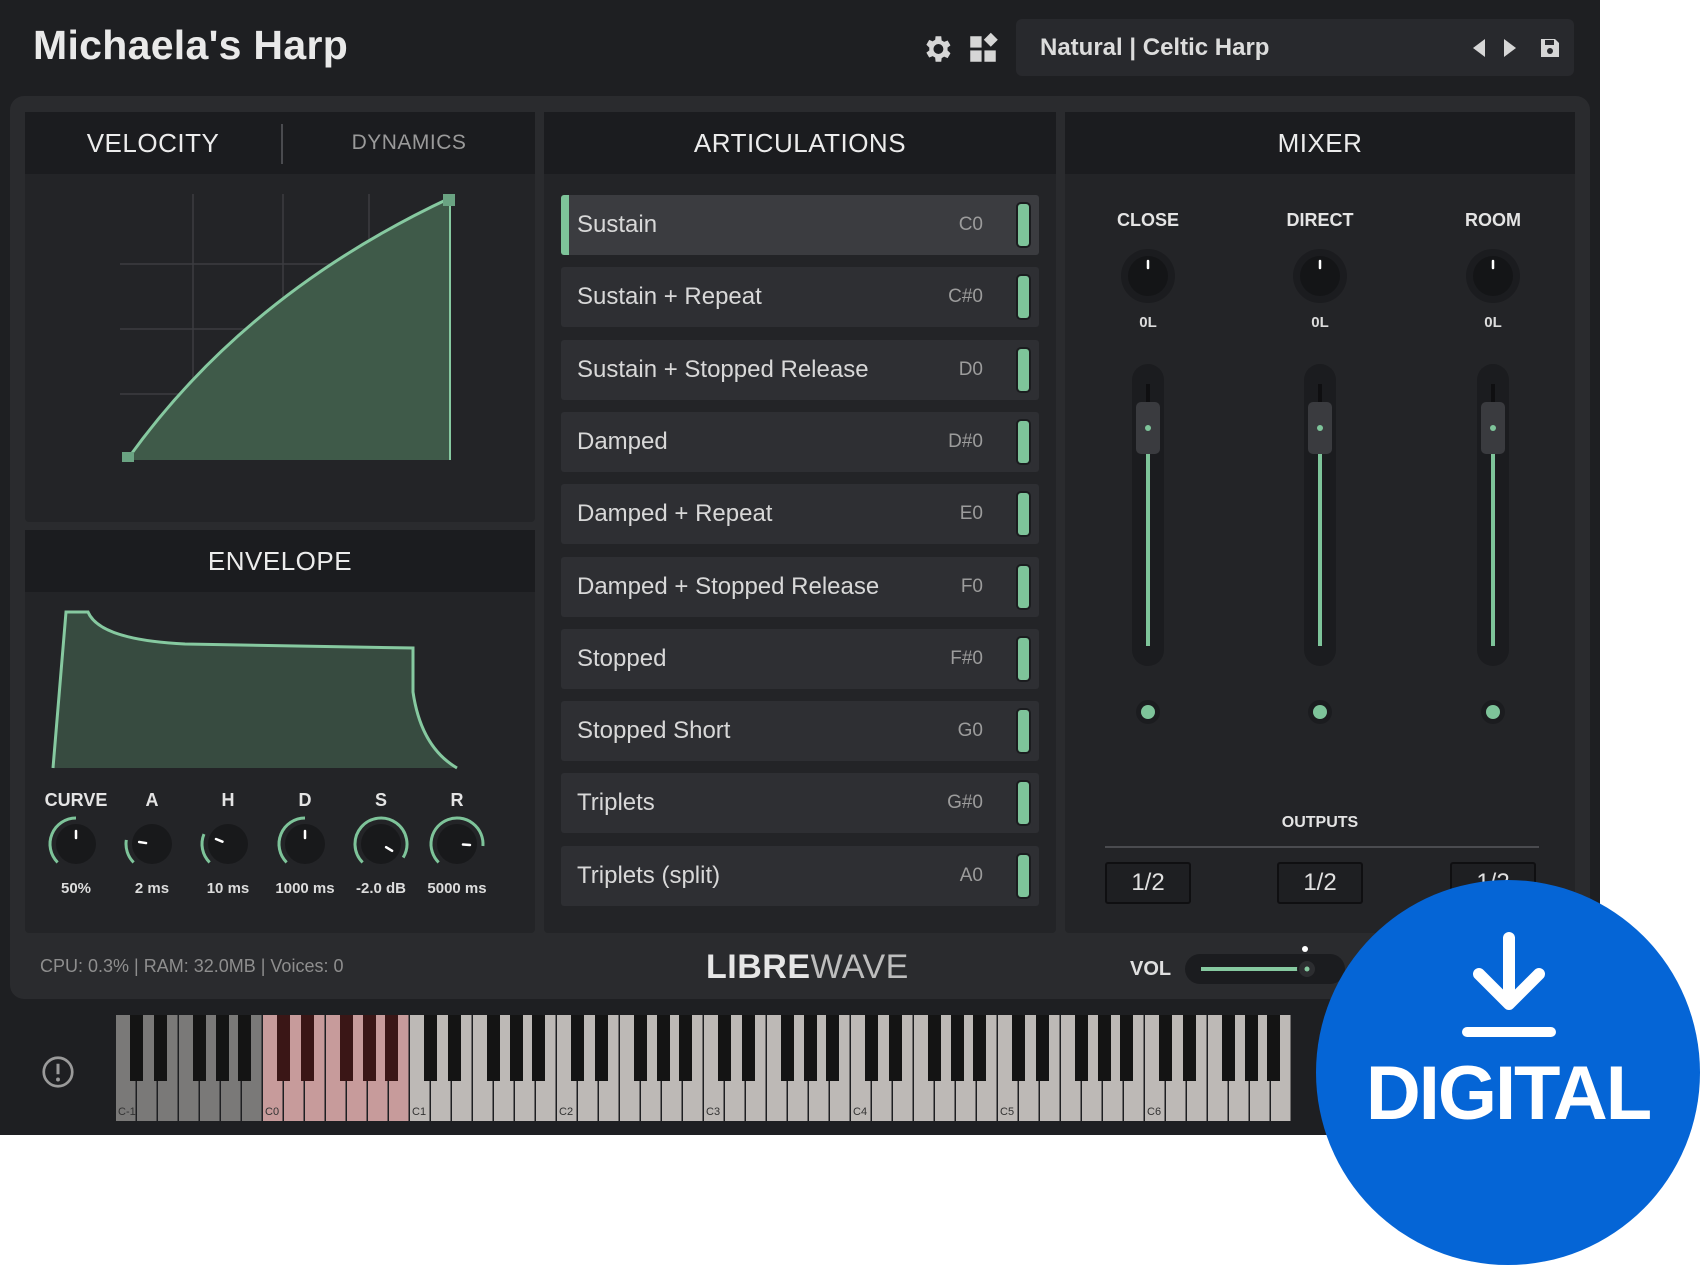 This screenshot has width=1700, height=1265. Describe the element at coordinates (409, 143) in the screenshot. I see `tab-dynamics: DYNAMICS` at that location.